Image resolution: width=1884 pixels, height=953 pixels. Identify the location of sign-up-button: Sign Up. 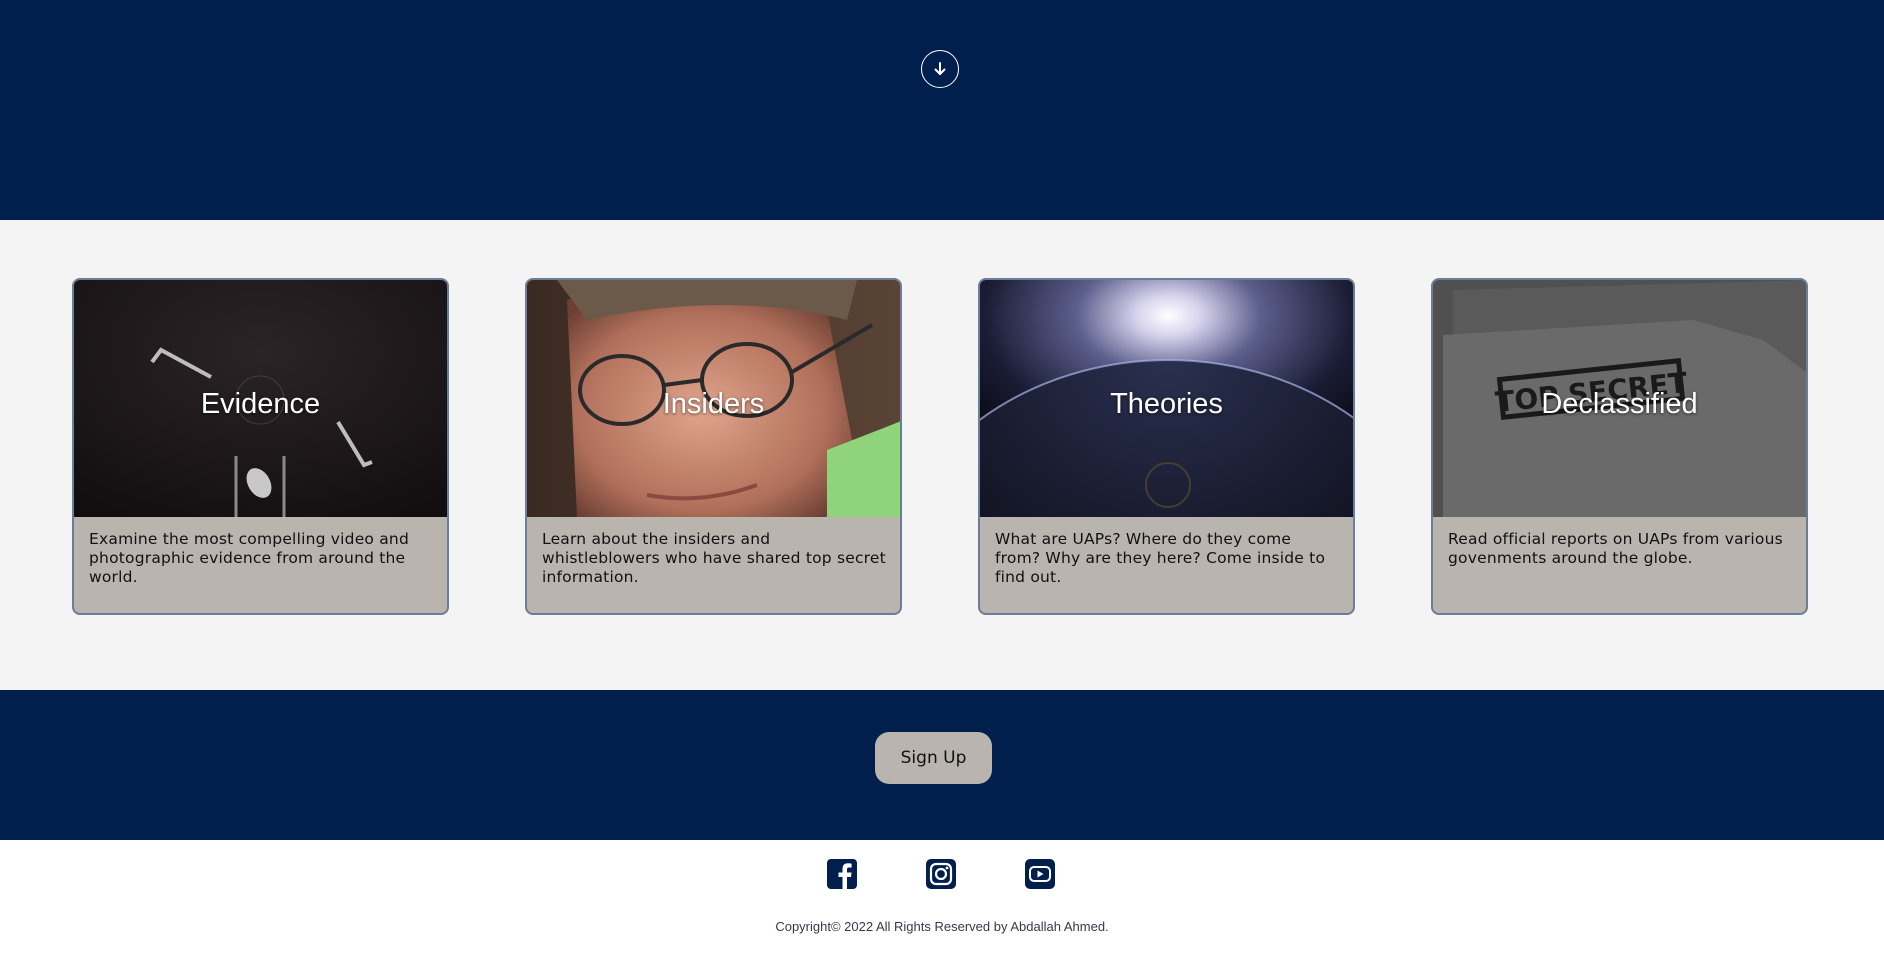
(933, 758).